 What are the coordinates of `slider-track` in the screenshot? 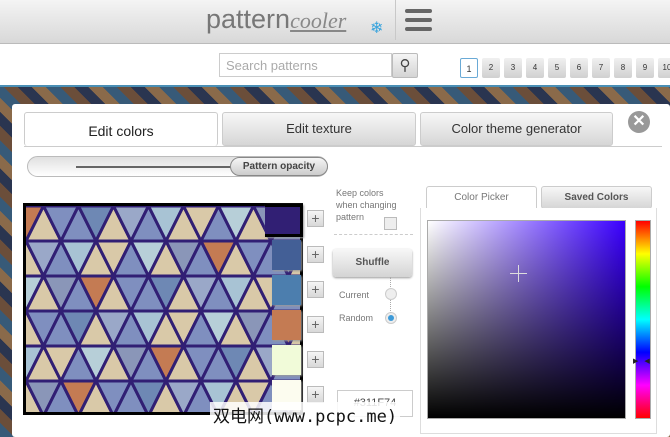 It's located at (156, 167).